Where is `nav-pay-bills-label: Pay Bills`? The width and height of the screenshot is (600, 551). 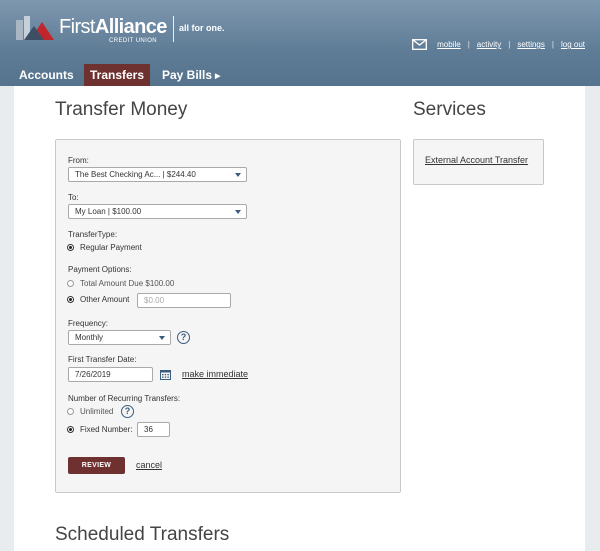
nav-pay-bills-label: Pay Bills is located at coordinates (187, 75).